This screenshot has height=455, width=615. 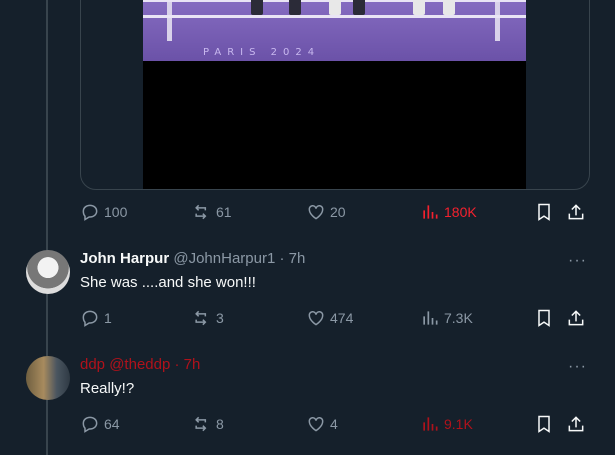 I want to click on display-name: ddp, so click(x=92, y=364).